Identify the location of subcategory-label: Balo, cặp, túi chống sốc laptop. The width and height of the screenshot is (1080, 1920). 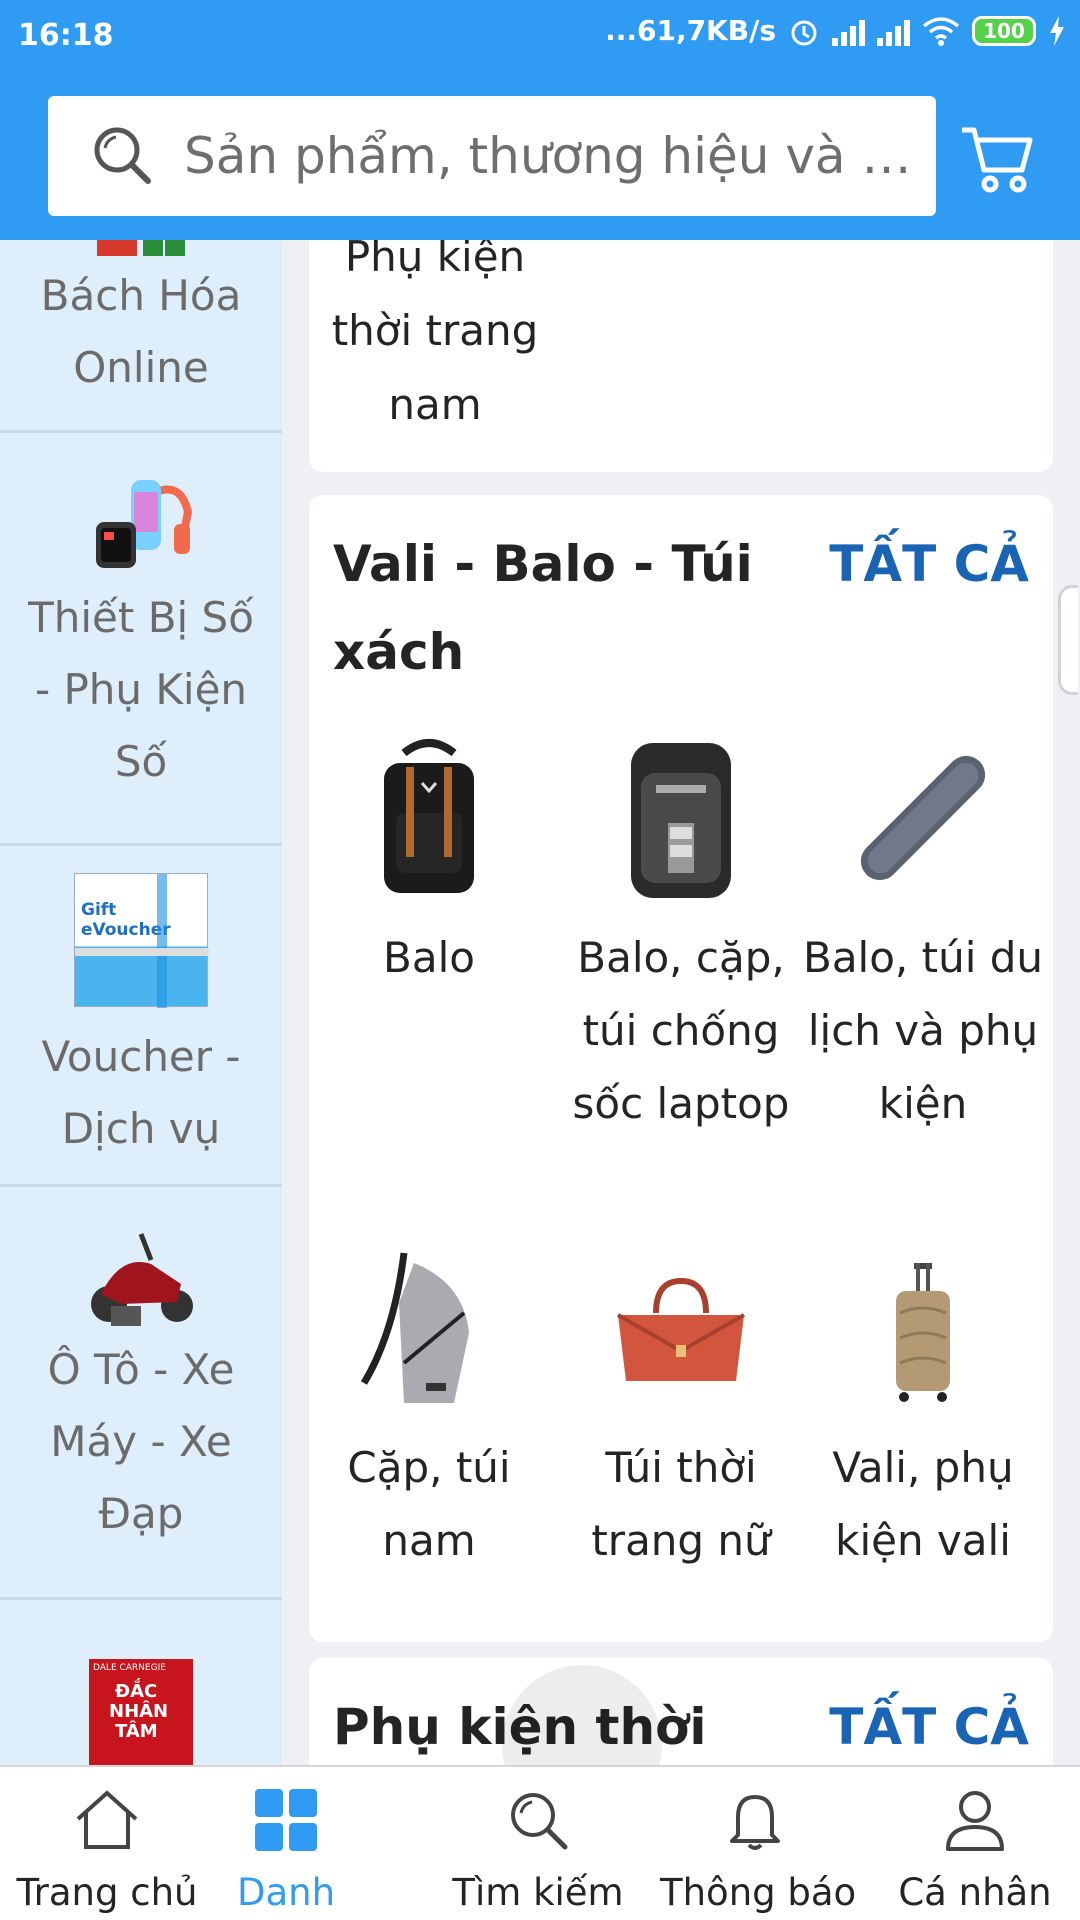
(681, 1030).